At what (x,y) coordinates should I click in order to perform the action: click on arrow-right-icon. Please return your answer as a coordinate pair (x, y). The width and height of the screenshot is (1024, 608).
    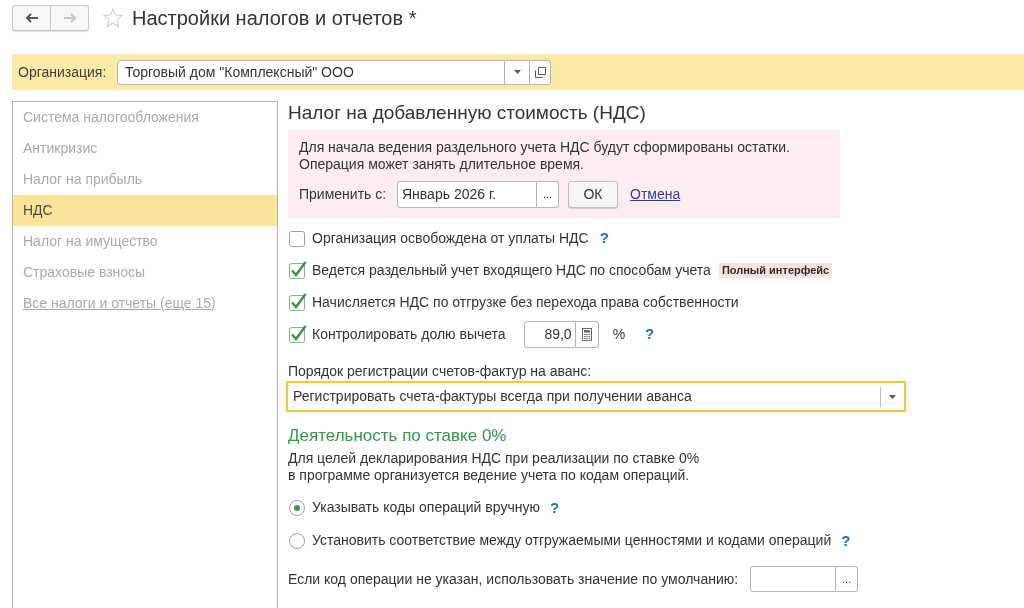
    Looking at the image, I should click on (69, 18).